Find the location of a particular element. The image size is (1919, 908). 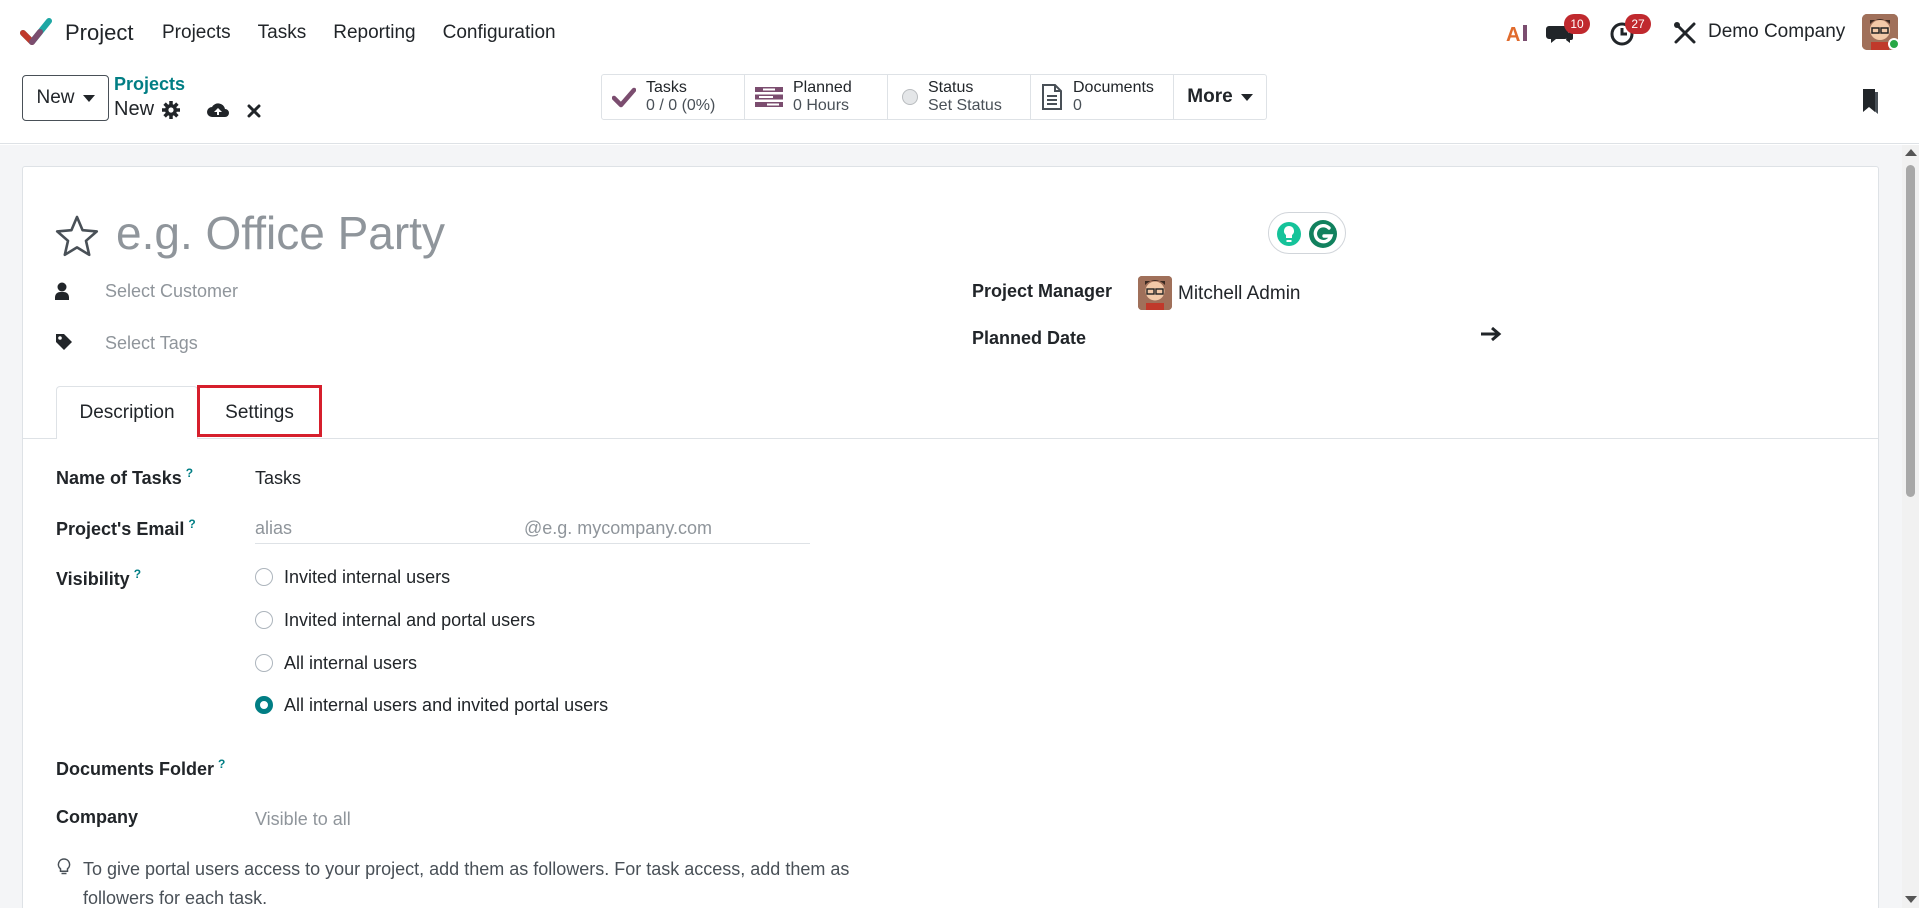

grammarly-icon is located at coordinates (1307, 234).